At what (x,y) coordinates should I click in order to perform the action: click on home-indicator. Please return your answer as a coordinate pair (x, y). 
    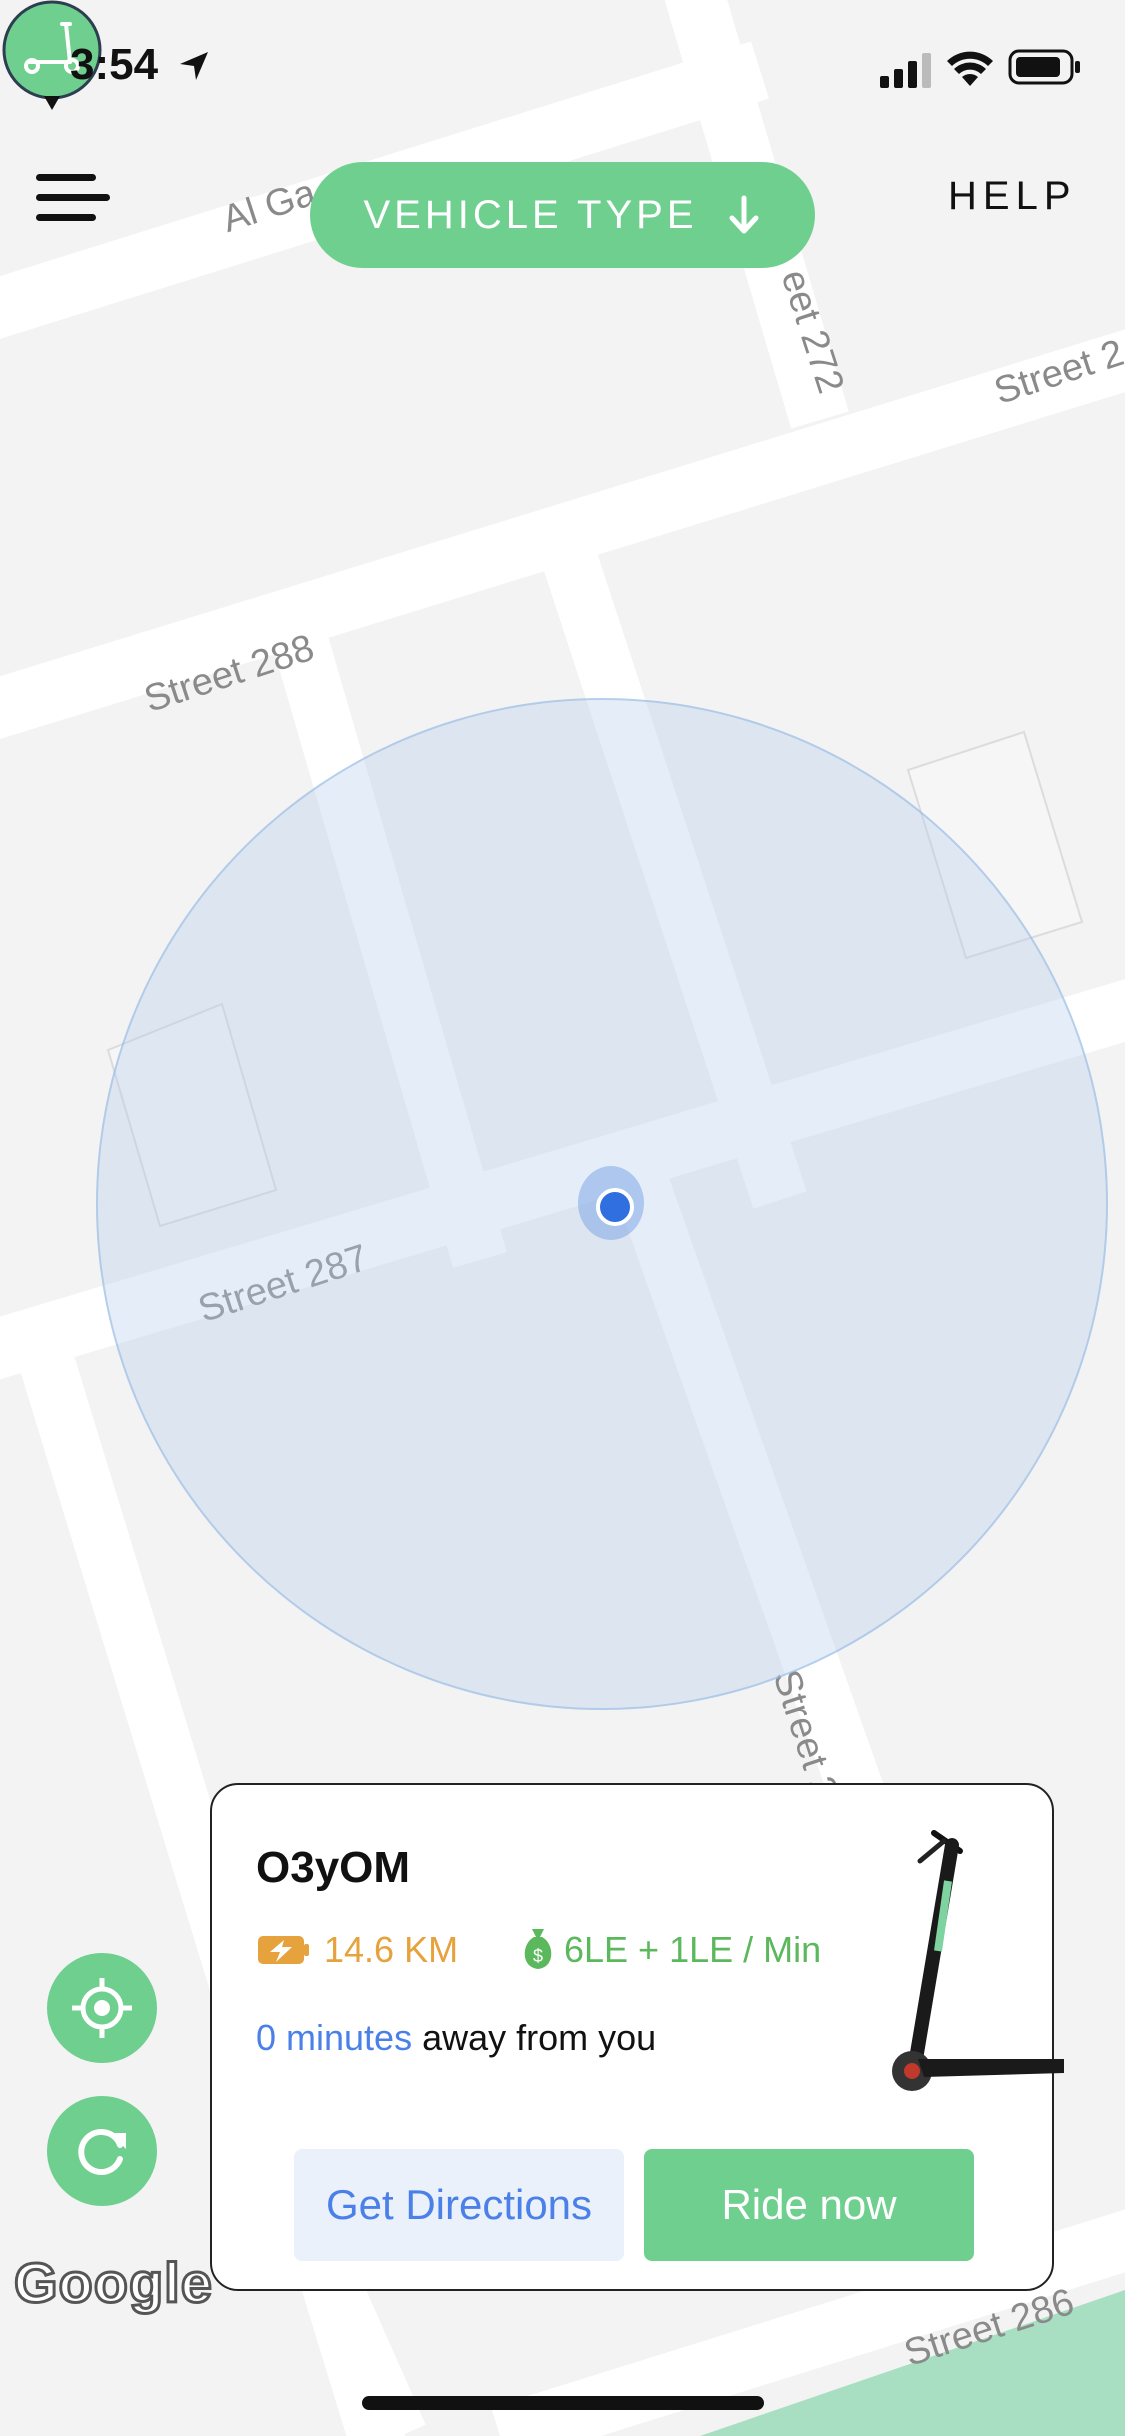
    Looking at the image, I should click on (563, 2403).